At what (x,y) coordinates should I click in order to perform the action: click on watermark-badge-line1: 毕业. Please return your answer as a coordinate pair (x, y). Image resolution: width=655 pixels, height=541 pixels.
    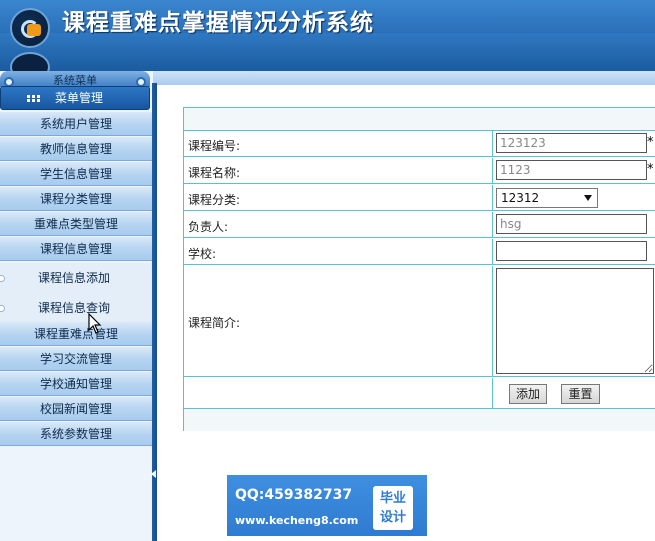
    Looking at the image, I should click on (392, 498).